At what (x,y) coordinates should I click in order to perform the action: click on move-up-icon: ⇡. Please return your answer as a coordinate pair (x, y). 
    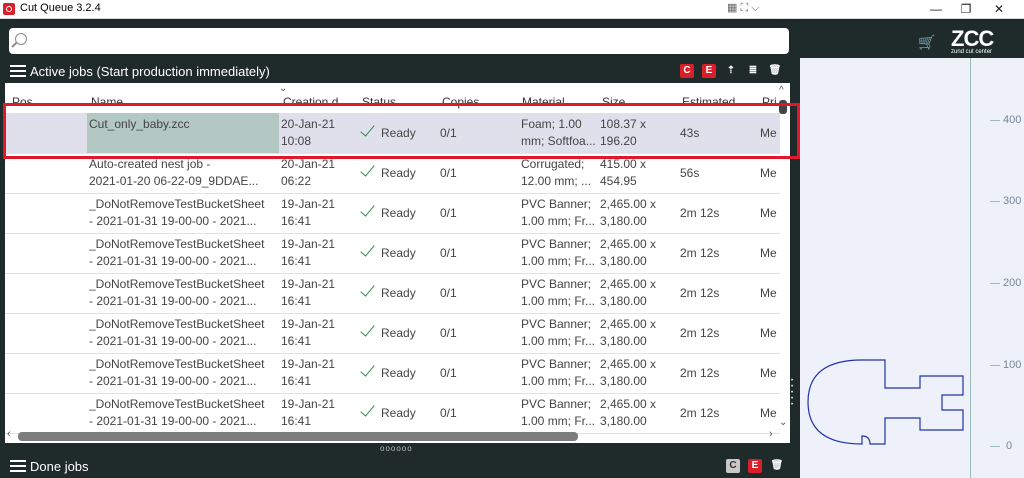
    Looking at the image, I should click on (731, 71).